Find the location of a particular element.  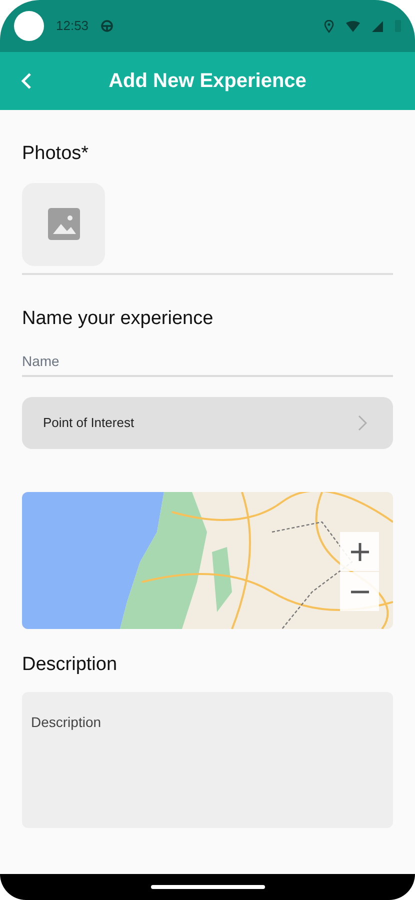

zoom-out-button is located at coordinates (359, 591).